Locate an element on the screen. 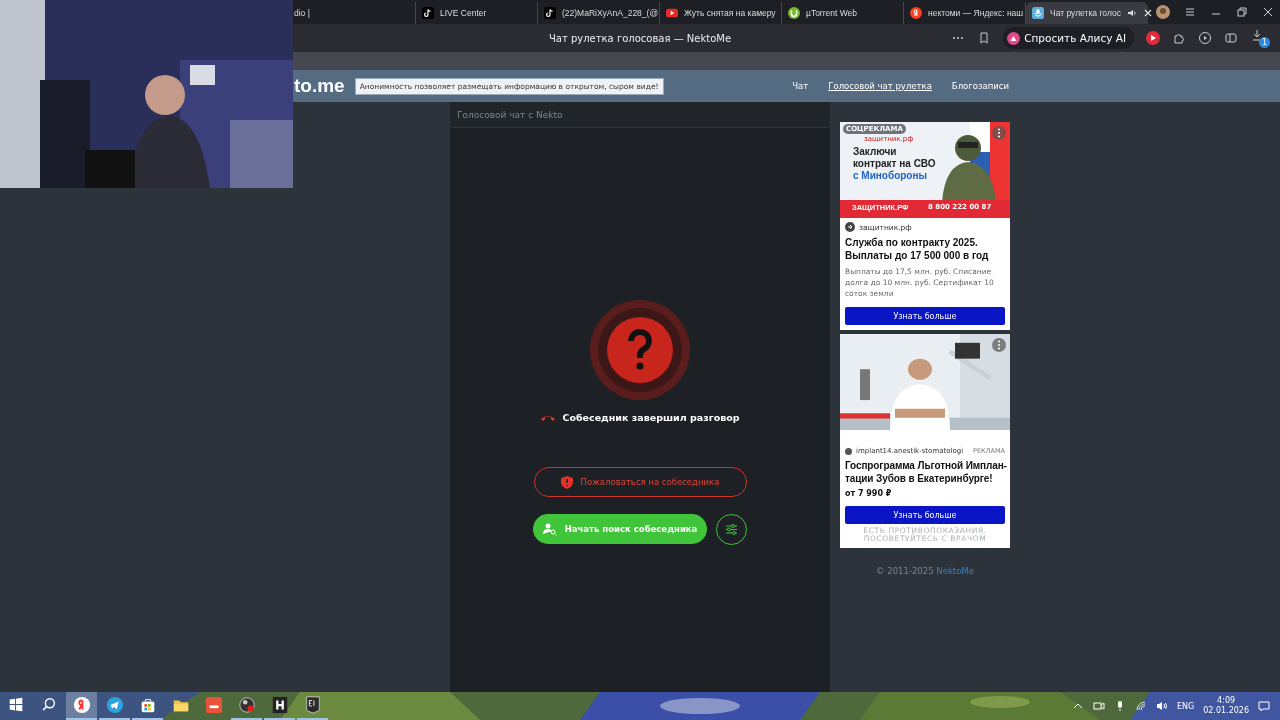 Image resolution: width=1280 pixels, height=720 pixels. network-icon is located at coordinates (1140, 706).